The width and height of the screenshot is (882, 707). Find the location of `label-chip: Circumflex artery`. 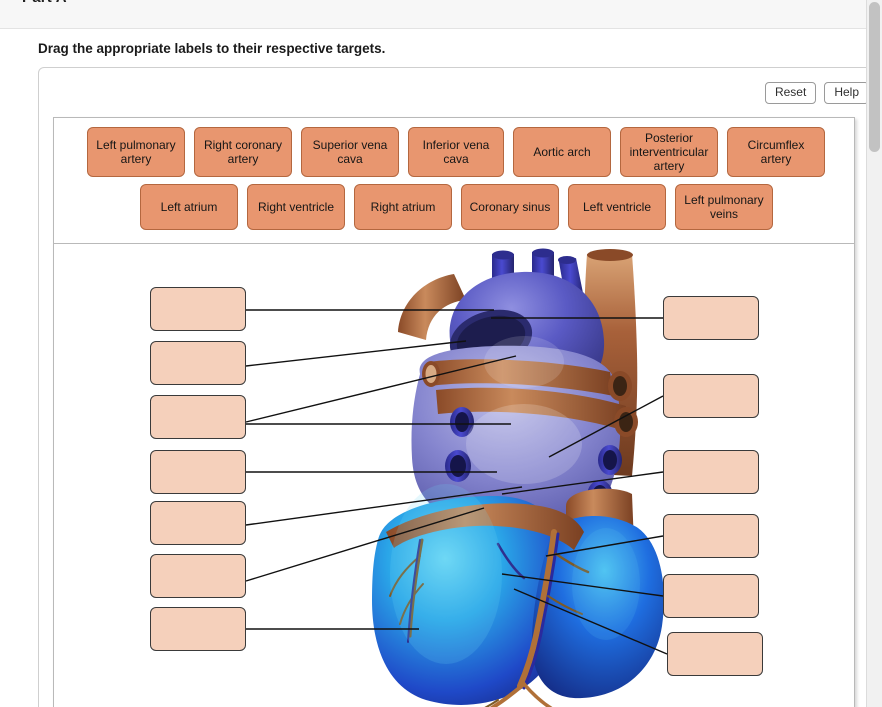

label-chip: Circumflex artery is located at coordinates (776, 152).